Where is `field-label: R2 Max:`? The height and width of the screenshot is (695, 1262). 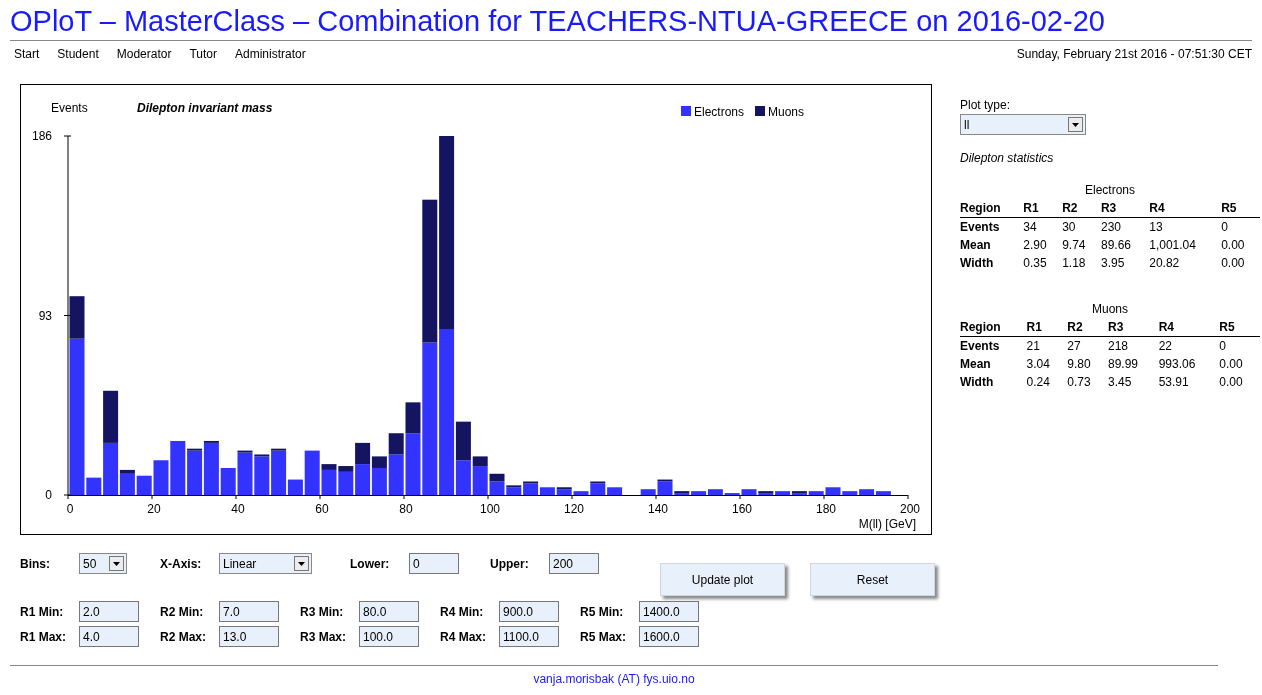
field-label: R2 Max: is located at coordinates (183, 637).